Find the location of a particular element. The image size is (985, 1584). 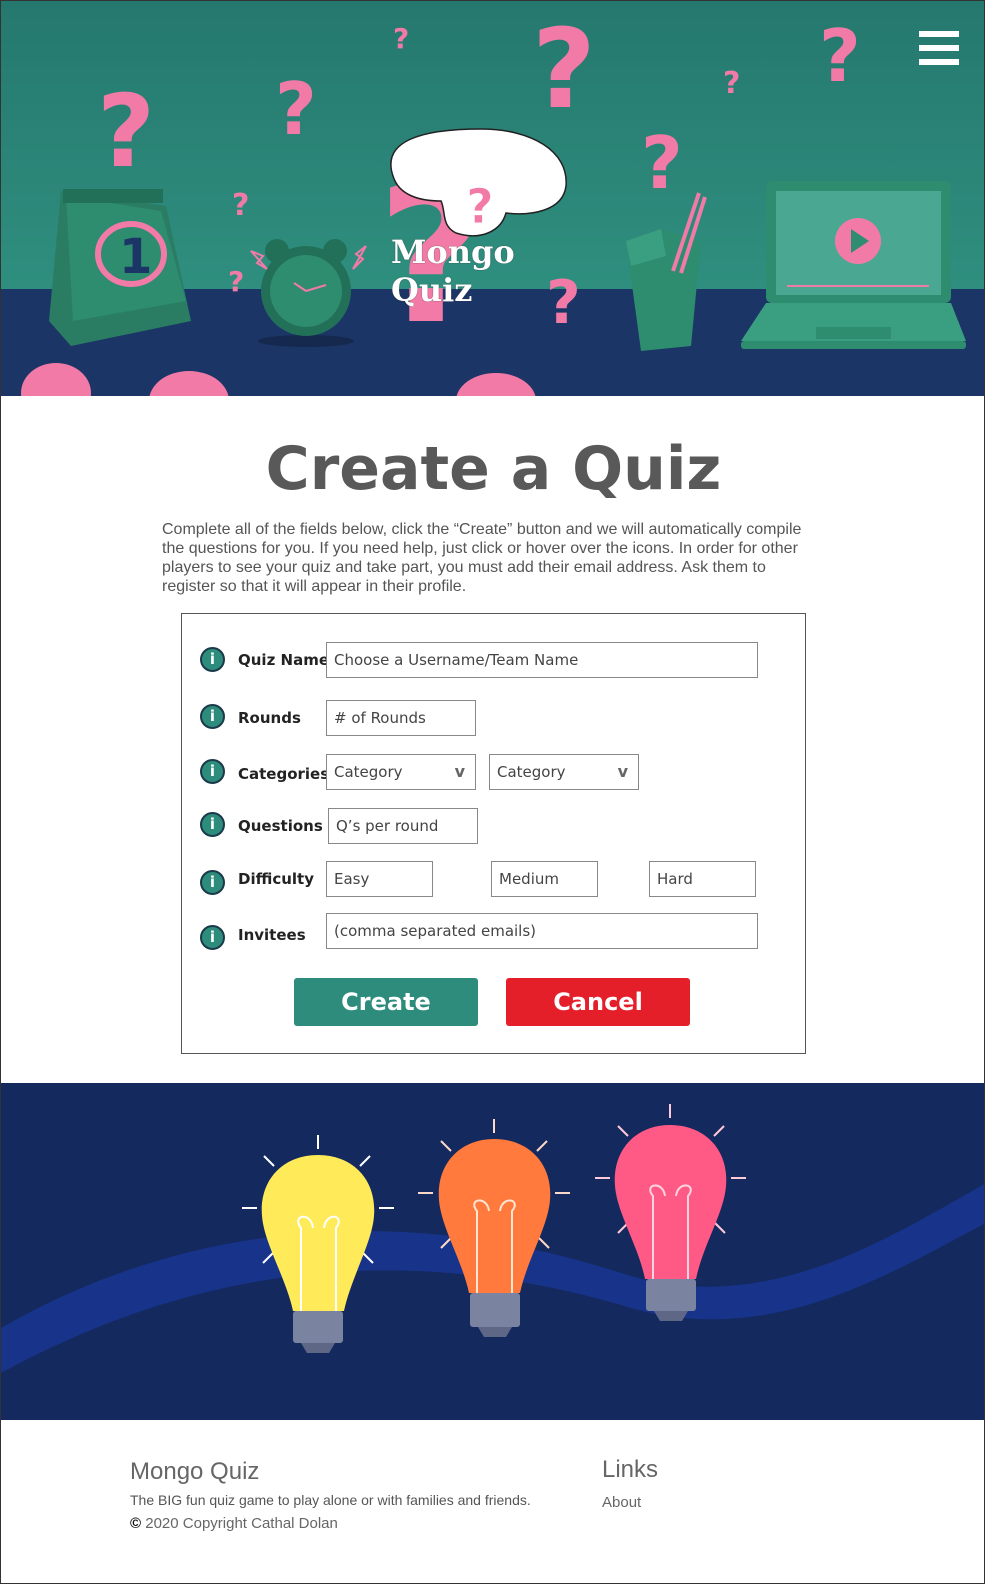

hero-brand-title: Mongo Quiz is located at coordinates (453, 271).